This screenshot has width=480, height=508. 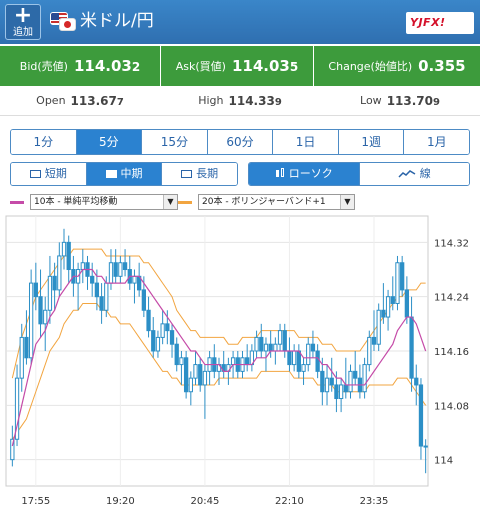 What do you see at coordinates (374, 501) in the screenshot?
I see `x-tick-label: 23:35` at bounding box center [374, 501].